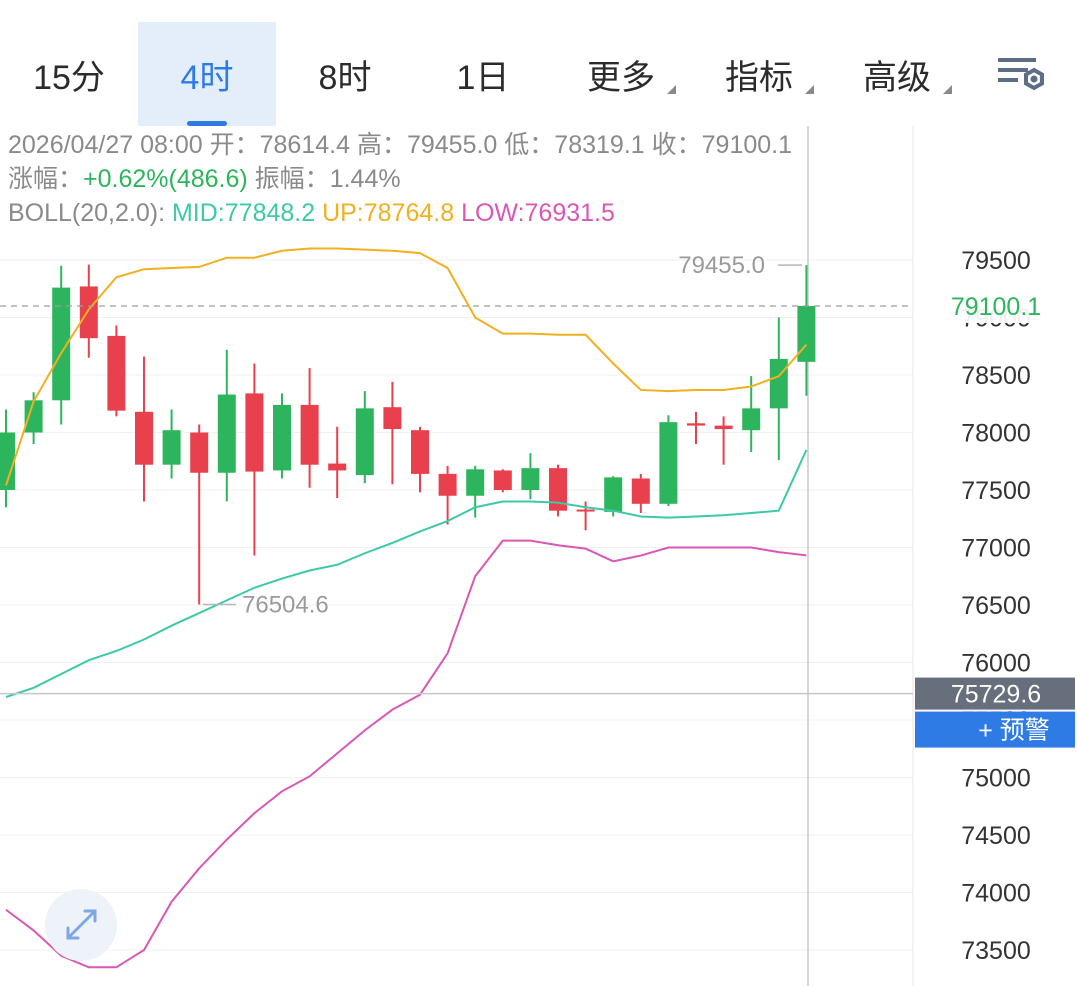 The width and height of the screenshot is (1077, 986). Describe the element at coordinates (996, 376) in the screenshot. I see `y-tick-label: 78500` at that location.